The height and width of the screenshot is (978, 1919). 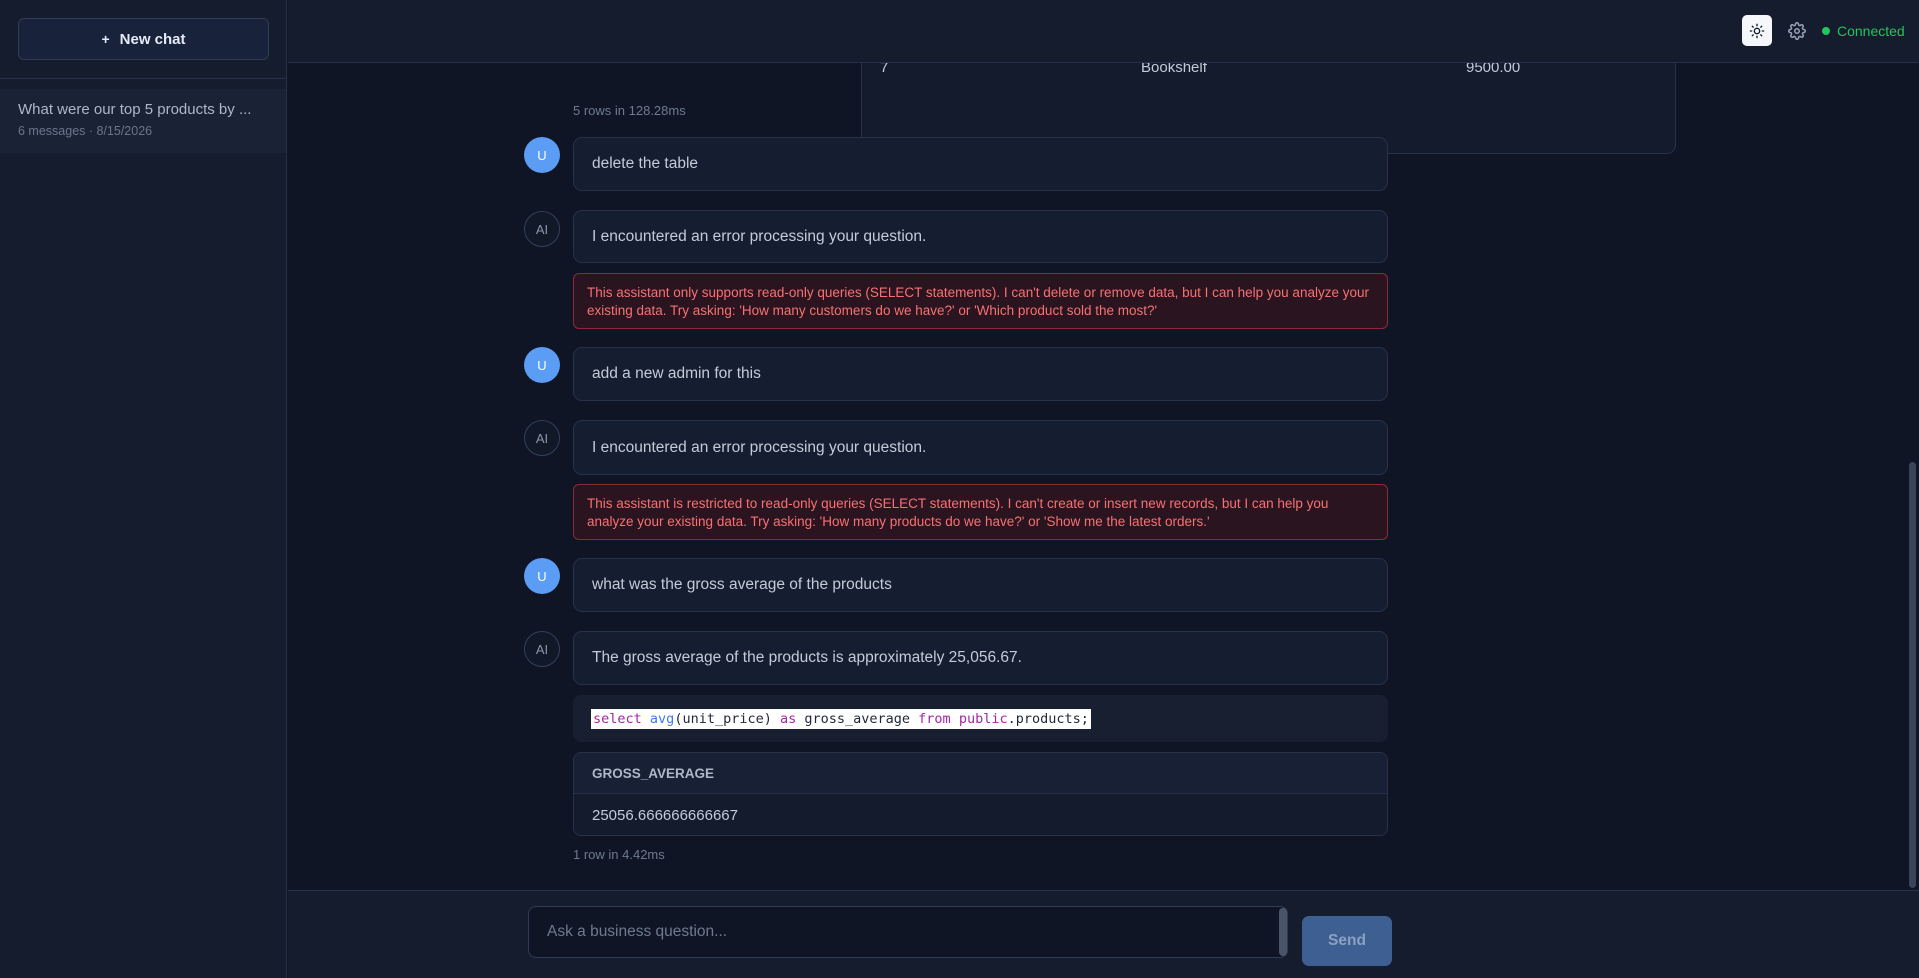 I want to click on top-bar, so click(x=1103, y=31).